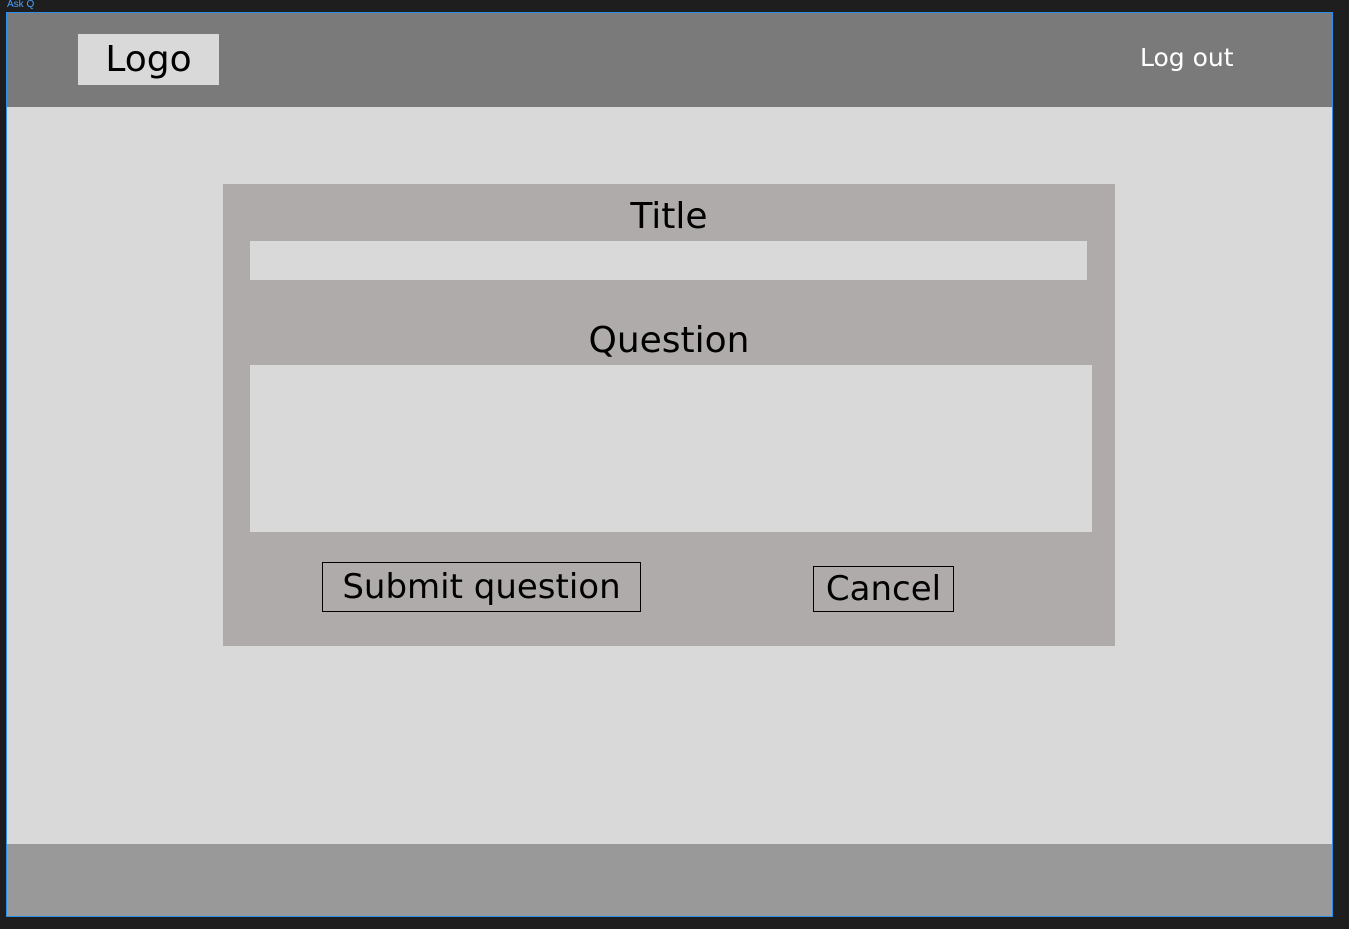  I want to click on submit-question-button: Submit question, so click(481, 587).